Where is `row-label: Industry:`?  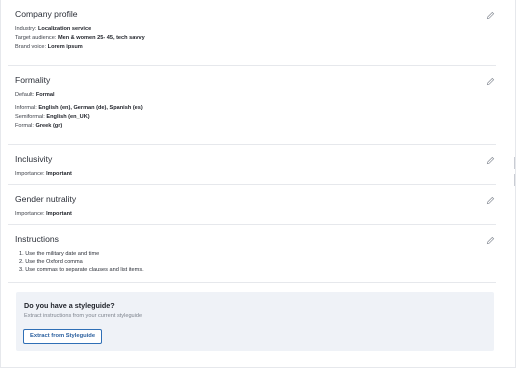
row-label: Industry: is located at coordinates (26, 29).